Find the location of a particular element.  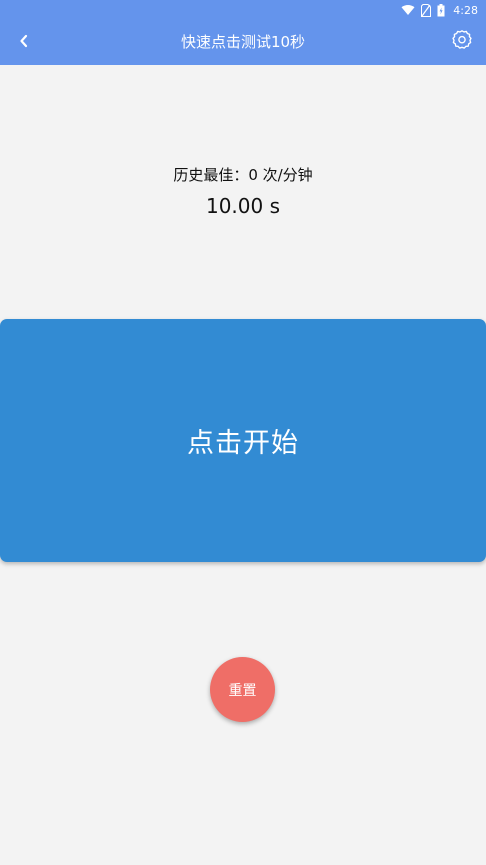

start-button-label: 点击开始 is located at coordinates (243, 443).